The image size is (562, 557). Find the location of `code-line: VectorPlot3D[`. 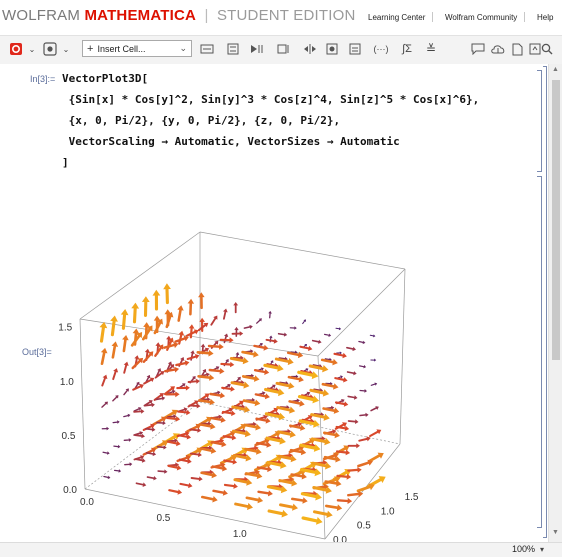

code-line: VectorPlot3D[ is located at coordinates (105, 78).